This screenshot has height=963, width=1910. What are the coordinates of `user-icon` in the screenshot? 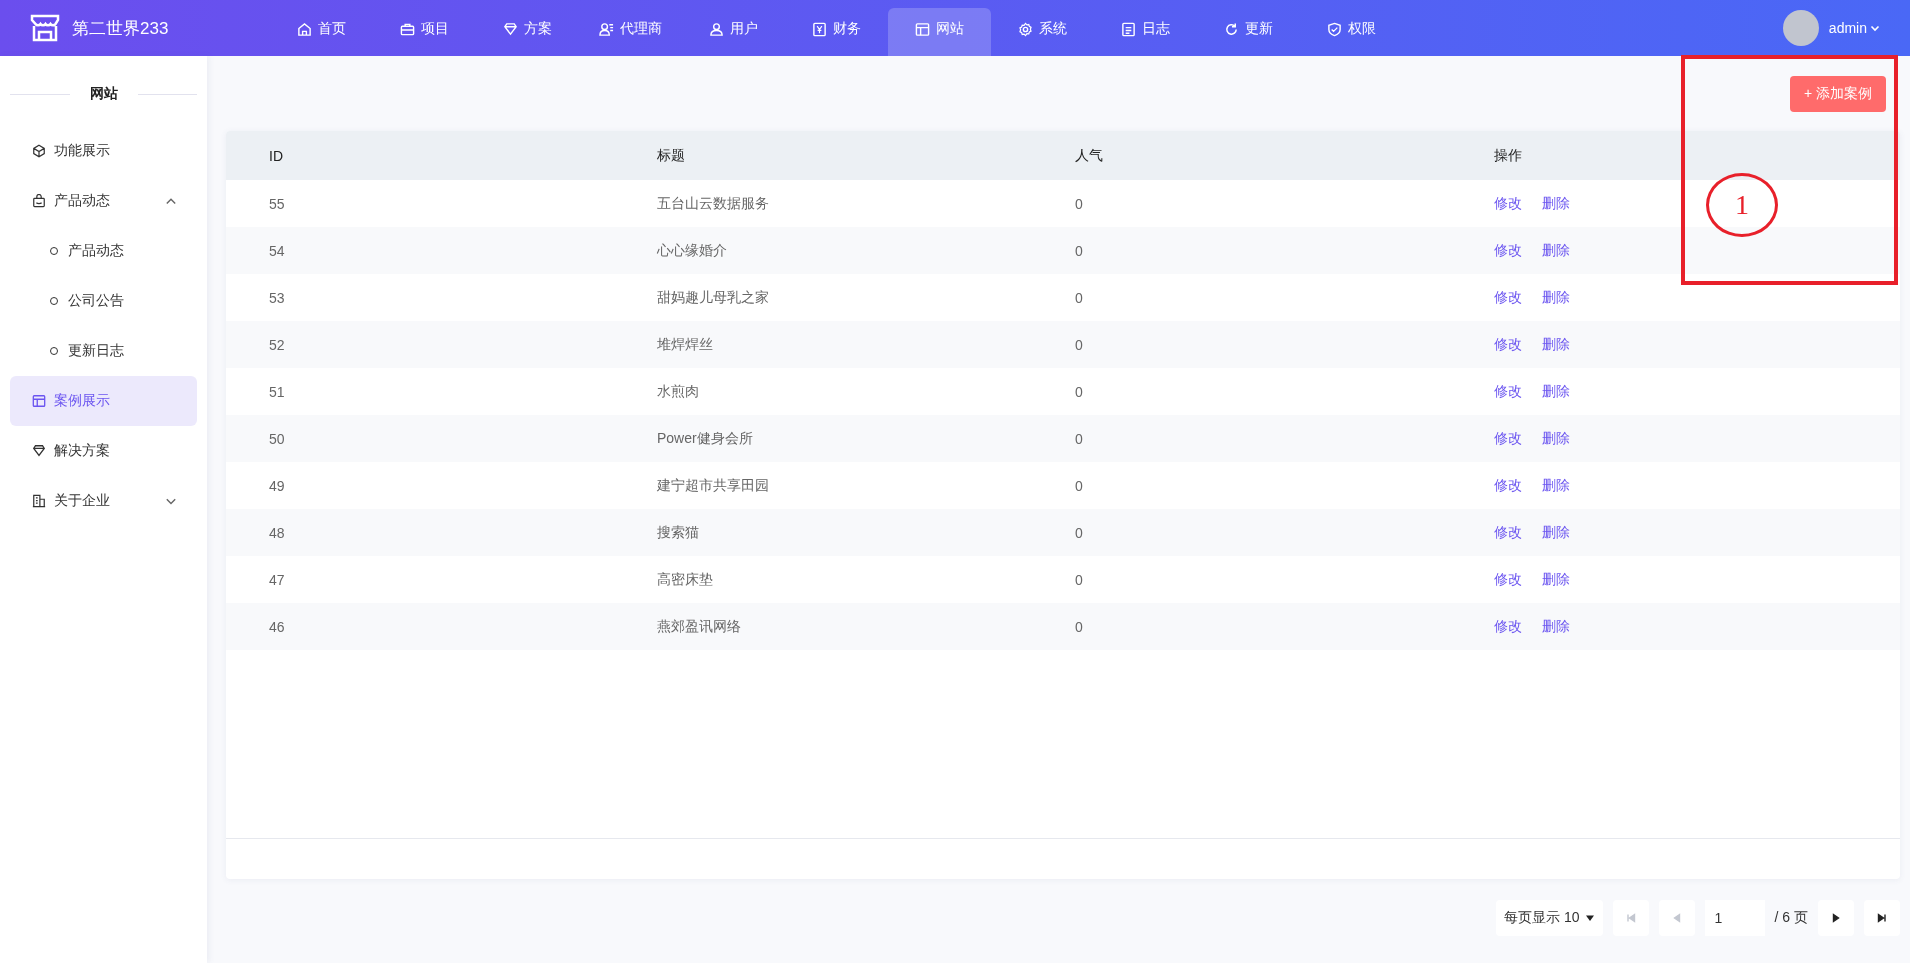 It's located at (716, 29).